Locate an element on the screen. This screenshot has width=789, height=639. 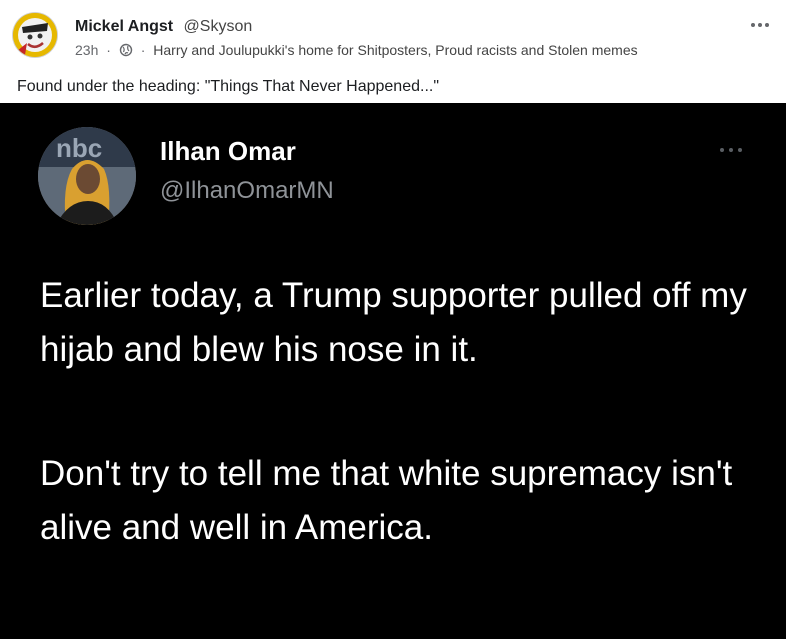
more-horizontal-icon is located at coordinates (760, 25).